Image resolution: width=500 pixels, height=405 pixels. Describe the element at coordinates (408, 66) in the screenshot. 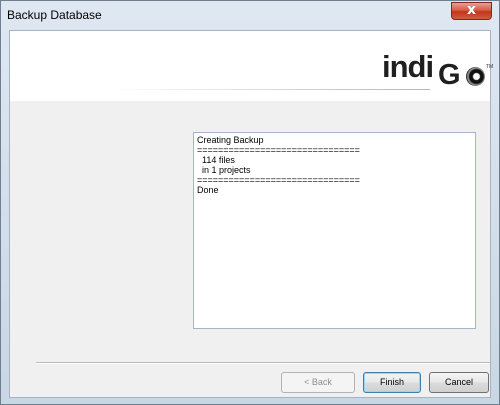

I see `logo-text: indi` at that location.